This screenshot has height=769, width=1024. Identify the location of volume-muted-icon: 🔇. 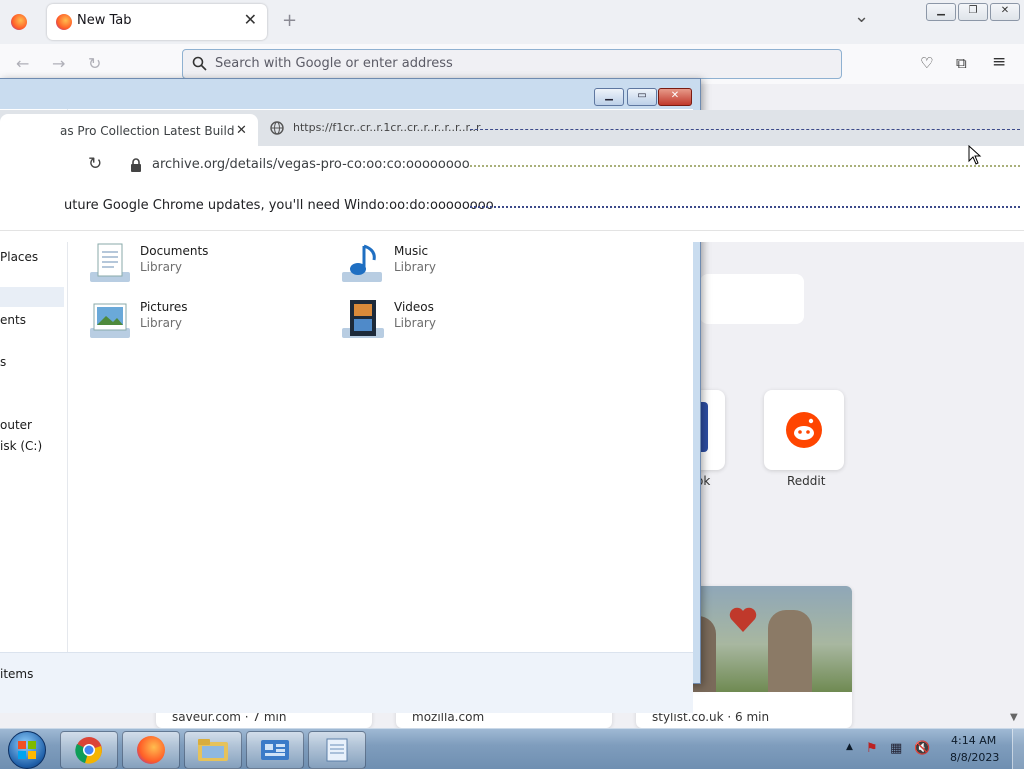
(922, 748).